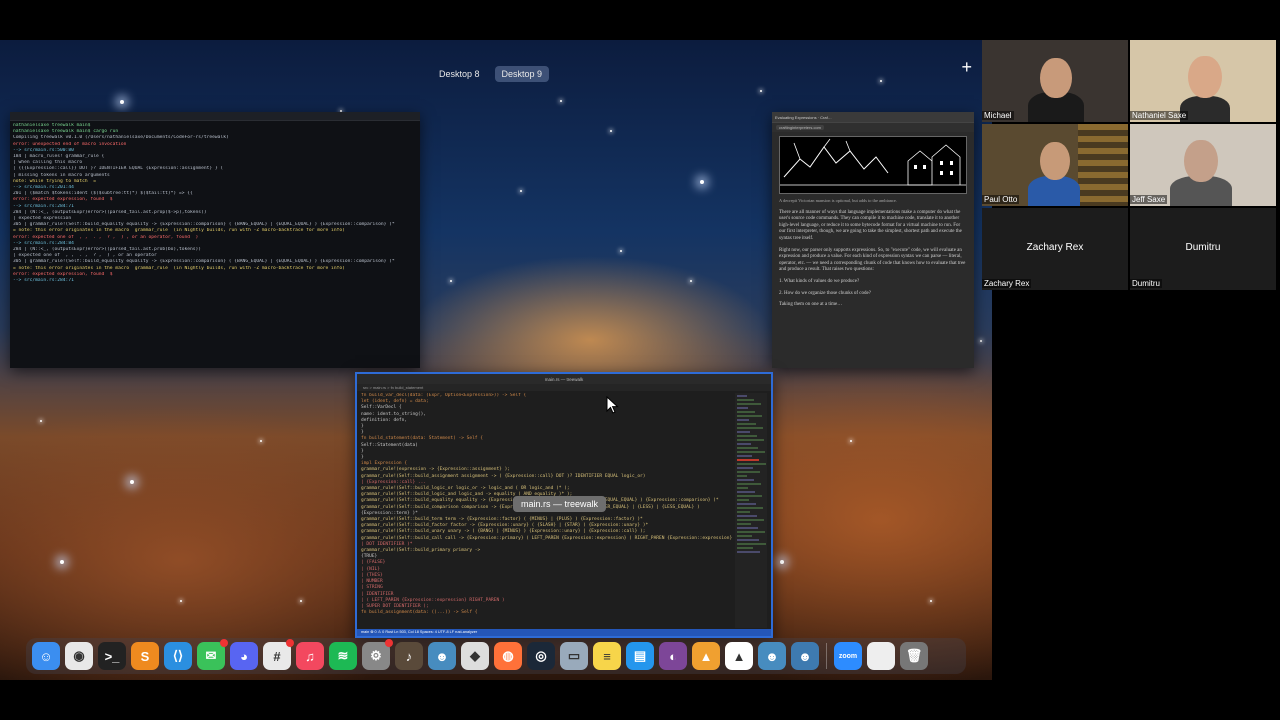  What do you see at coordinates (409, 656) in the screenshot?
I see `instruments-icon: ♪` at bounding box center [409, 656].